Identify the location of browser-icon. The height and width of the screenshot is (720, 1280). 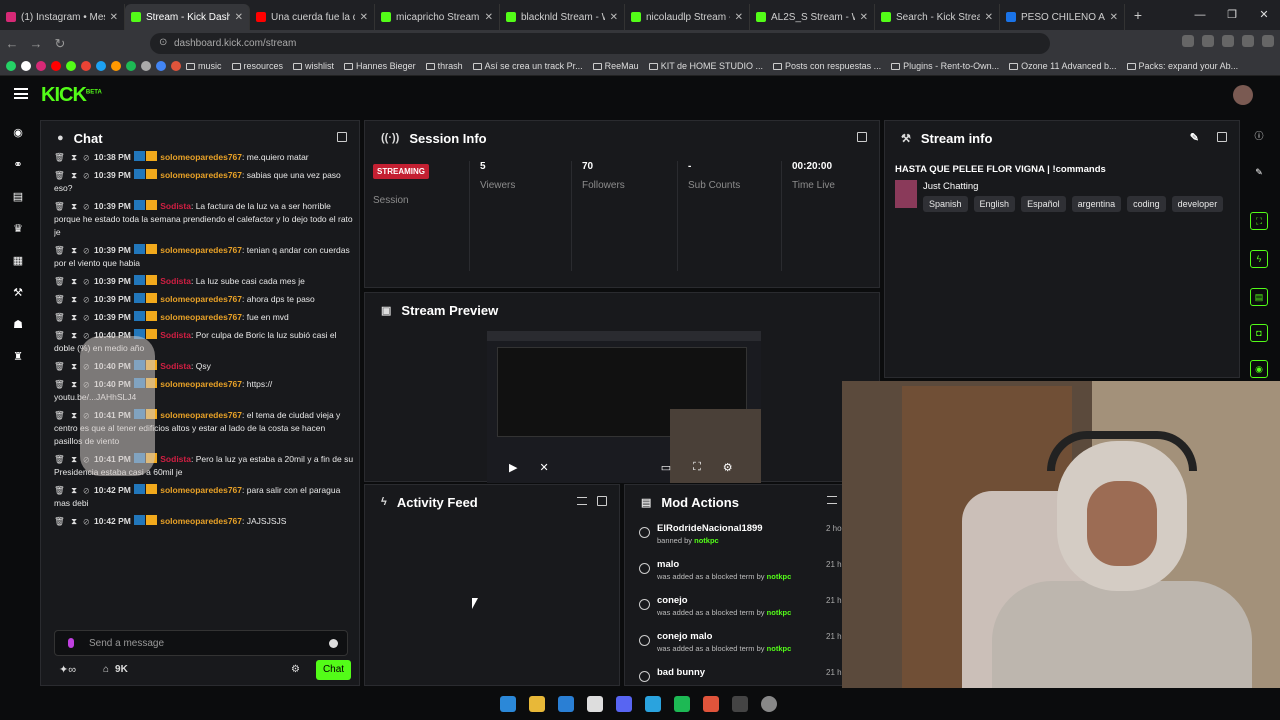
(711, 704).